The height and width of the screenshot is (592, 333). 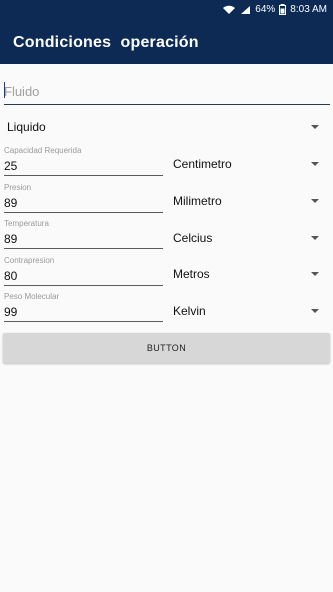 What do you see at coordinates (83, 321) in the screenshot?
I see `molecular-weight-underline` at bounding box center [83, 321].